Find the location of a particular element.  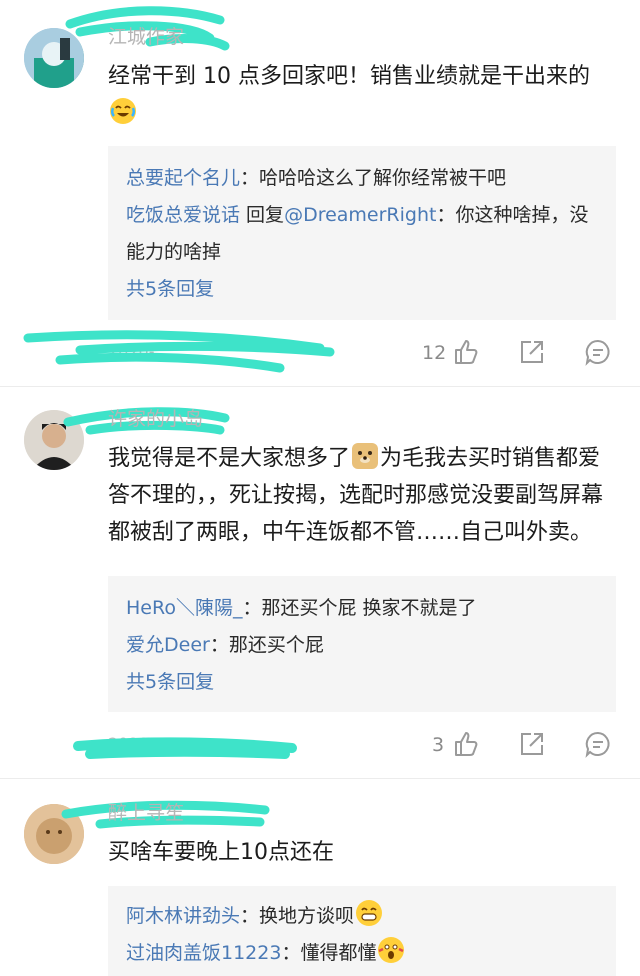

like-count: 12 is located at coordinates (434, 353).